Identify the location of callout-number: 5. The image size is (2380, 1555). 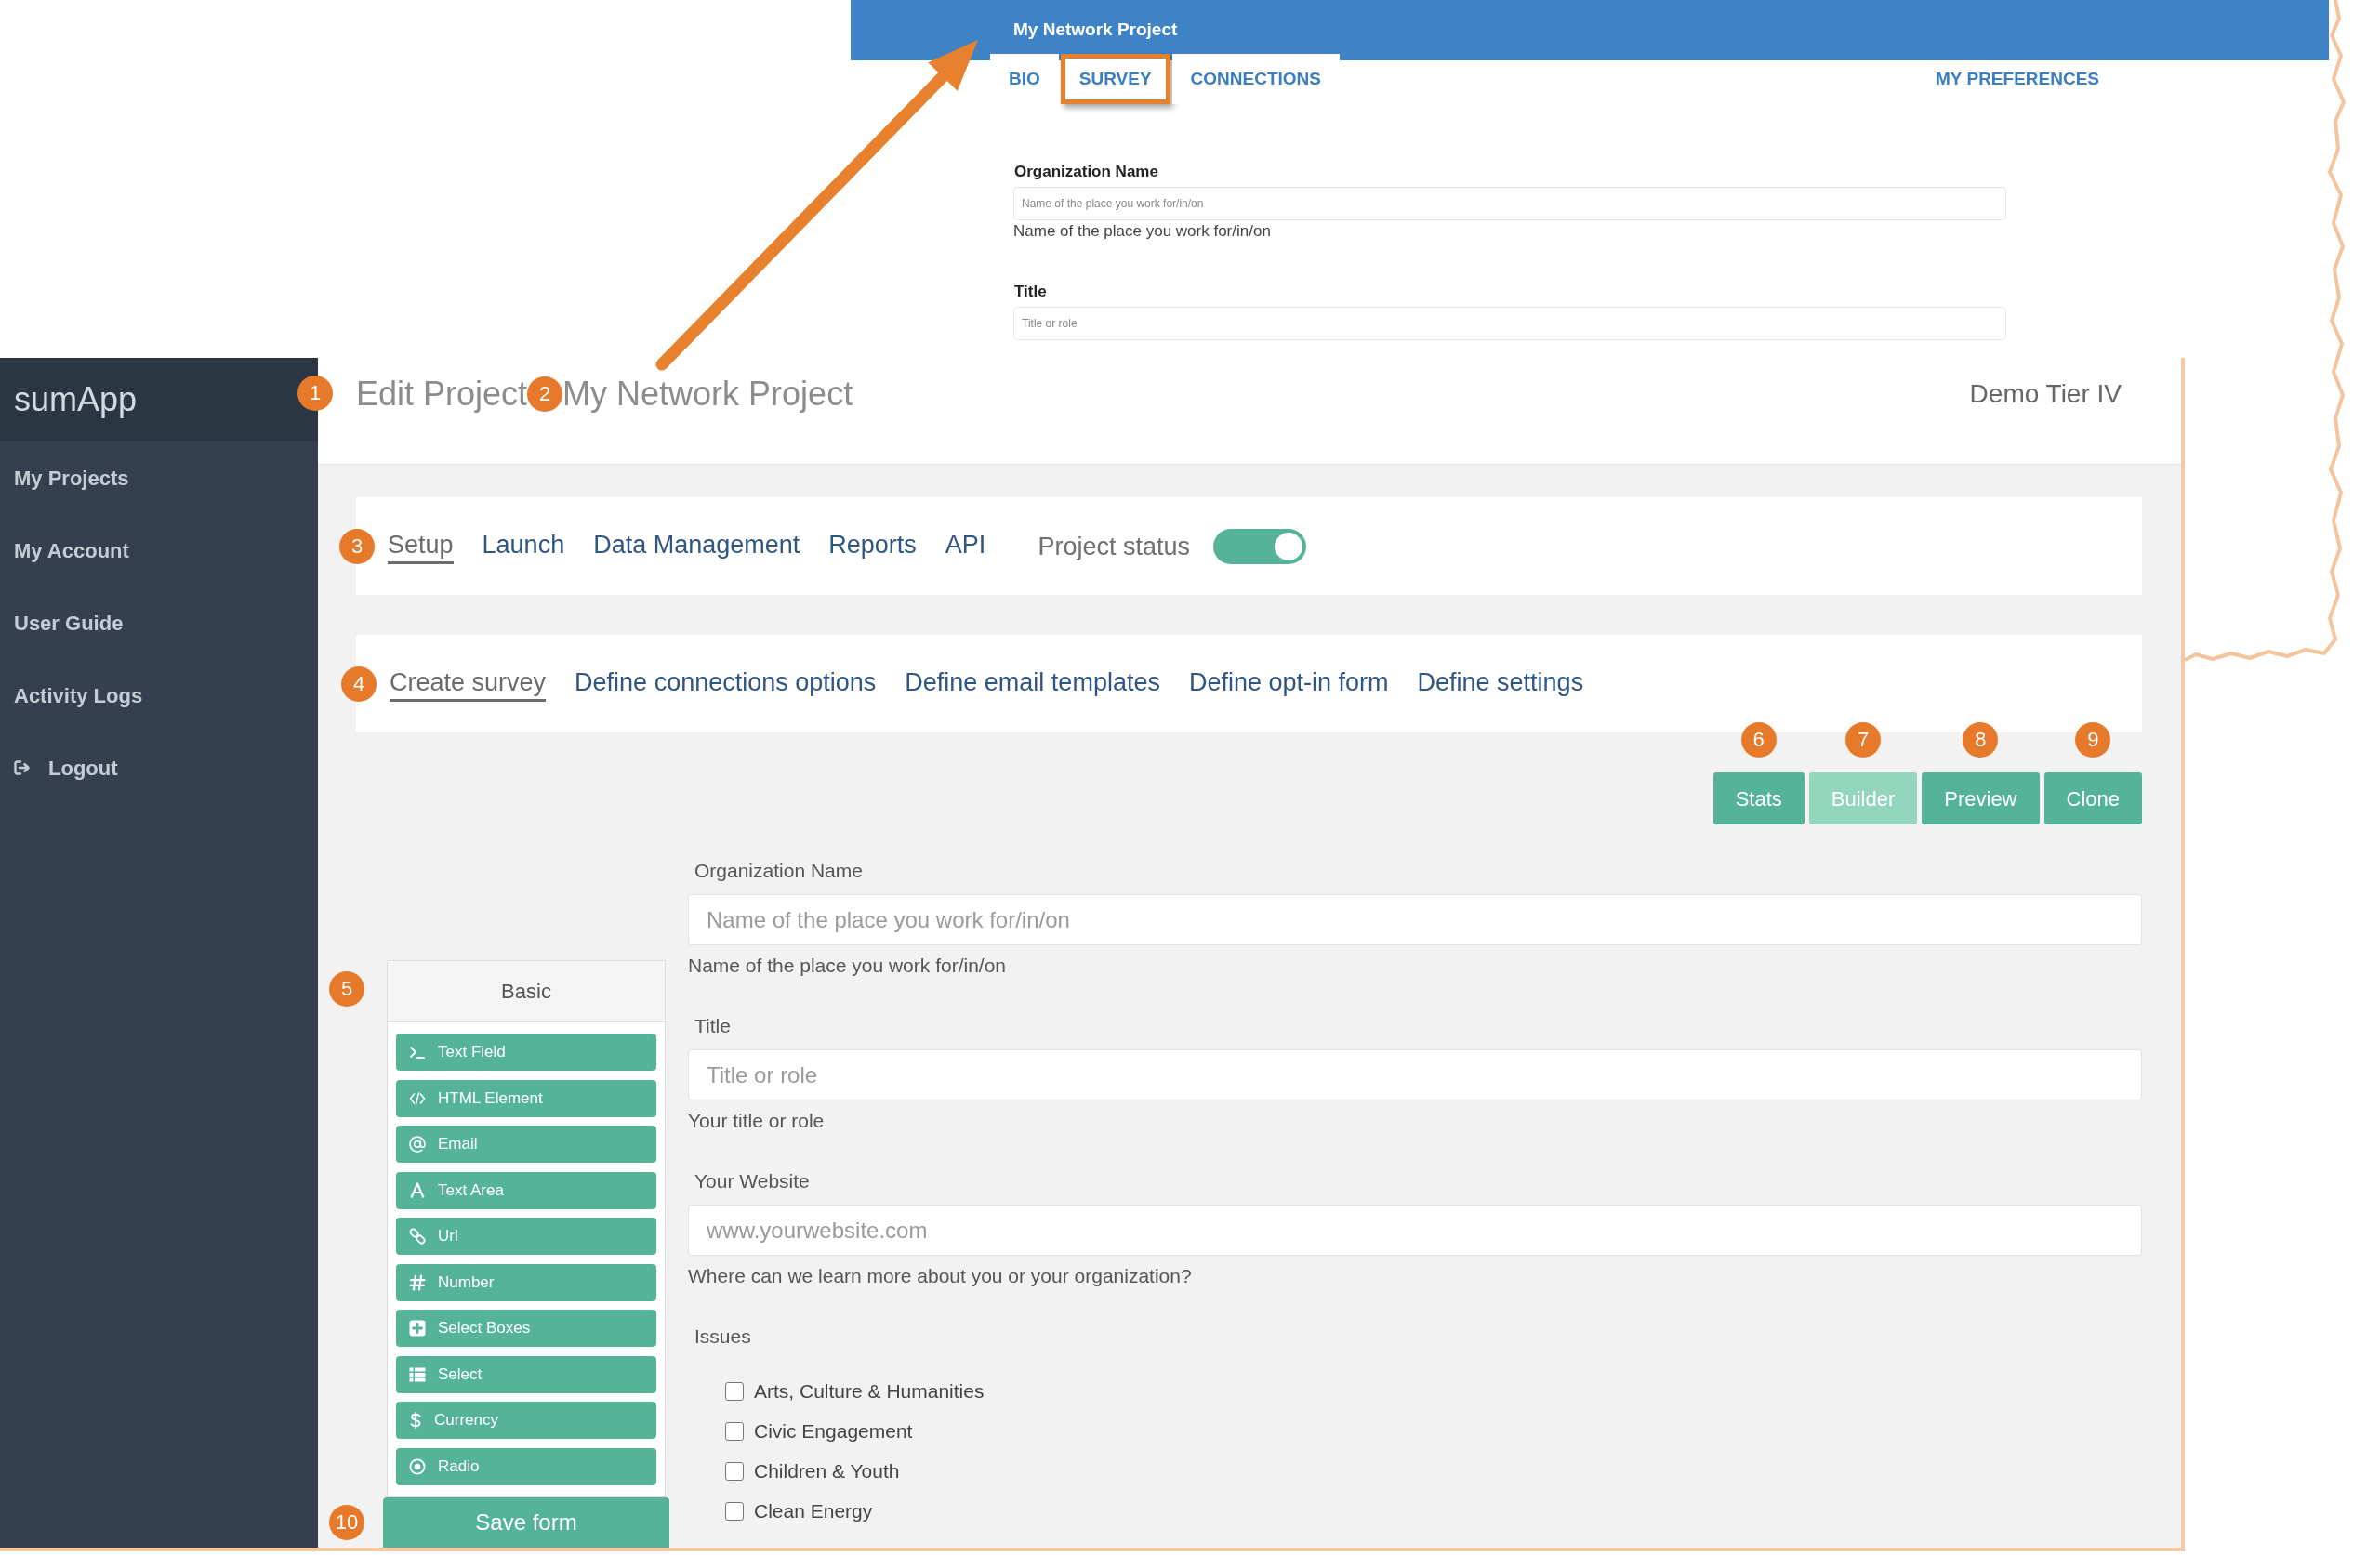
(346, 989).